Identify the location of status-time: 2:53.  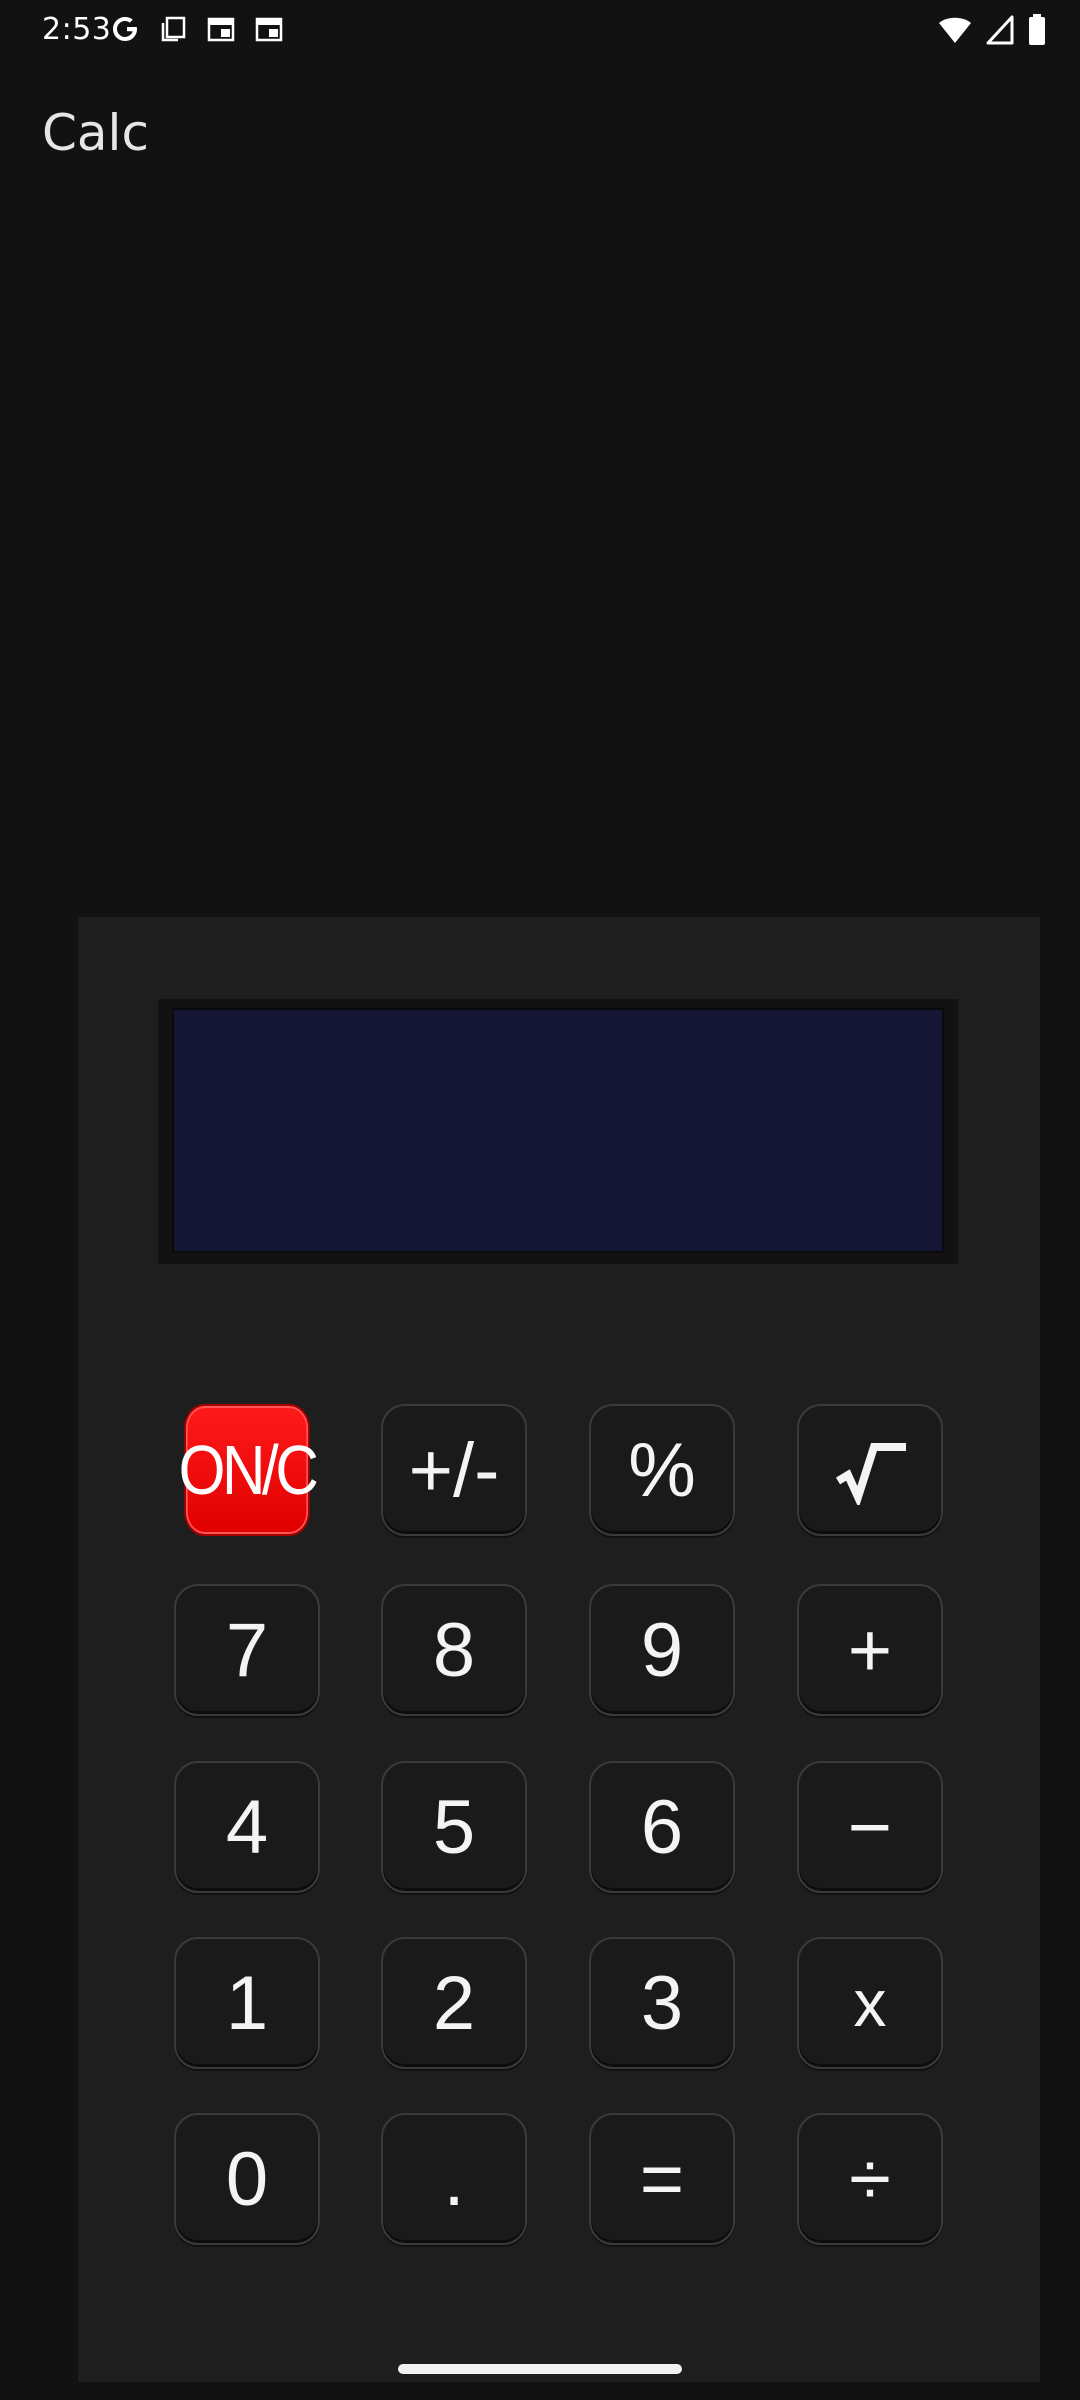
(77, 29).